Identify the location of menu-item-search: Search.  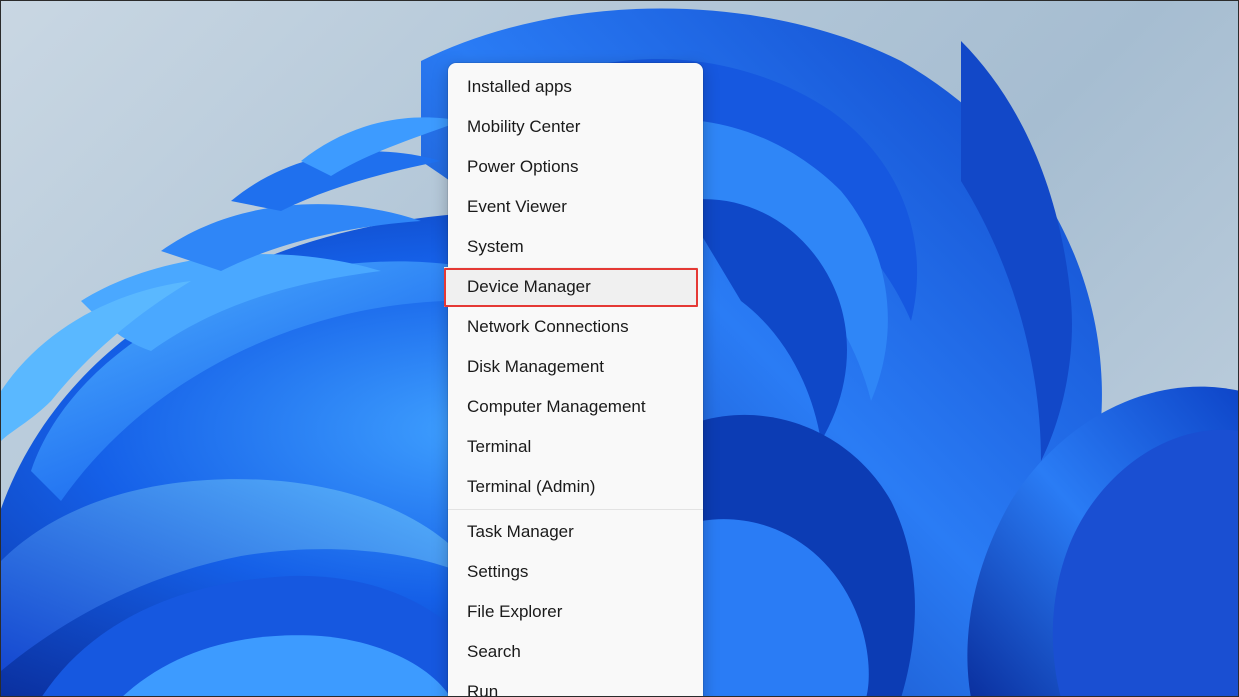
(575, 652).